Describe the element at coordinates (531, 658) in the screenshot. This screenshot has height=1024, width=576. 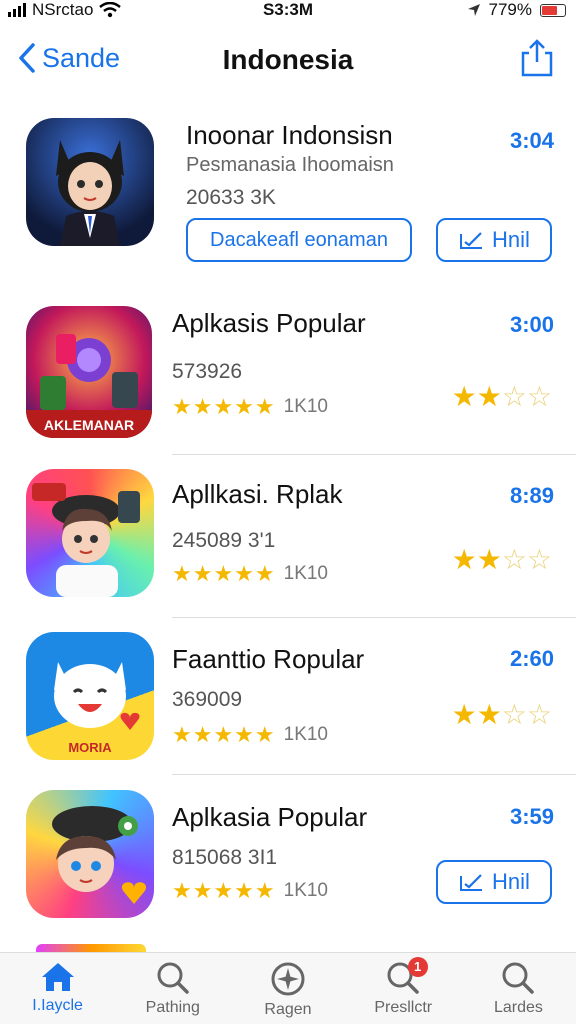
I see `app-time: 2:60` at that location.